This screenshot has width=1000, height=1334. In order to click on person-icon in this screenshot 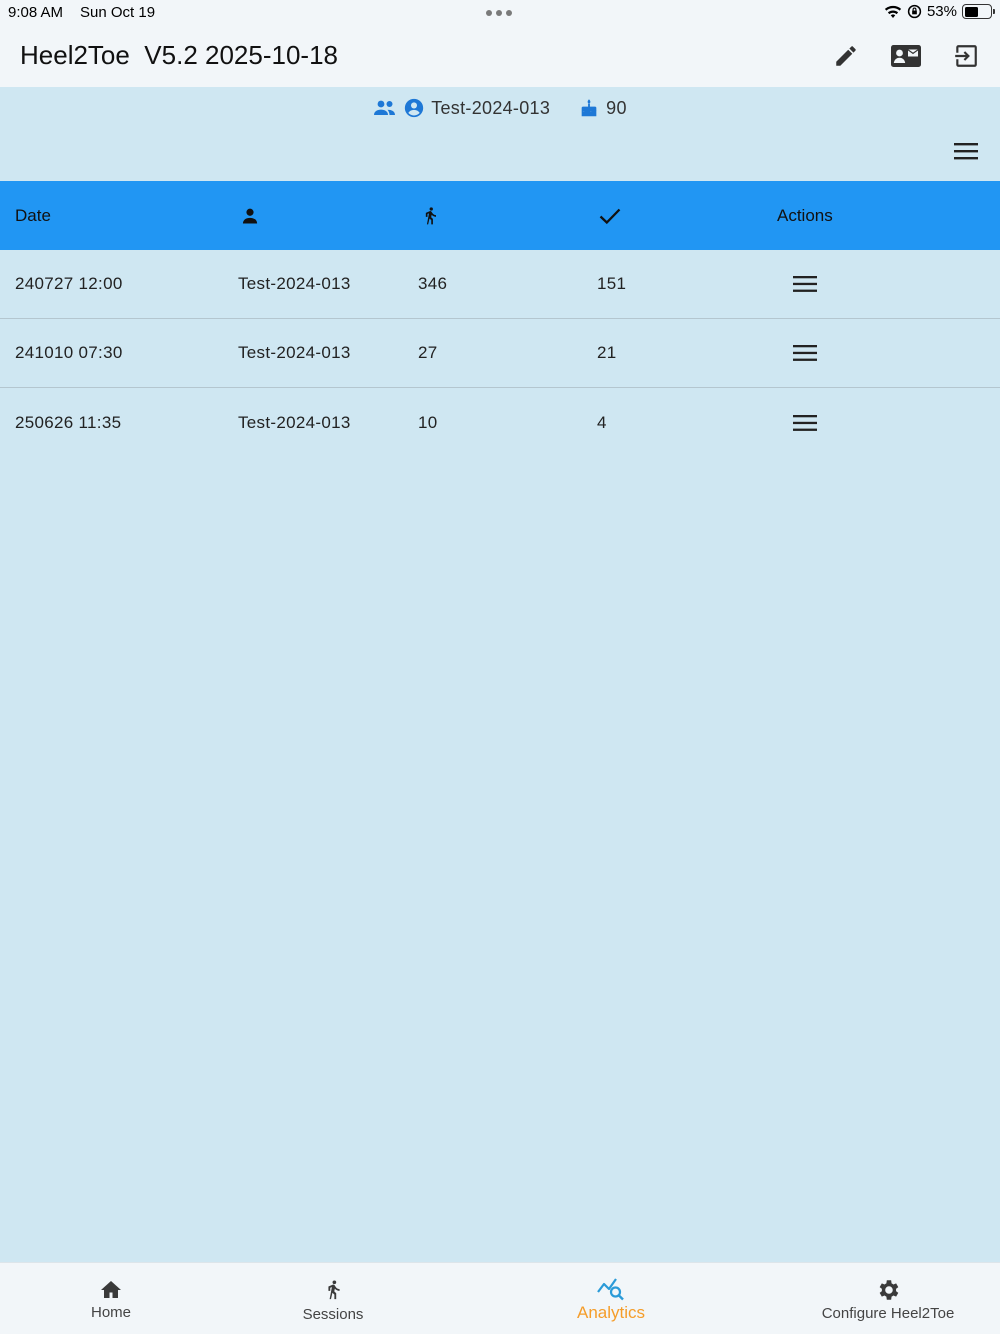, I will do `click(250, 215)`.